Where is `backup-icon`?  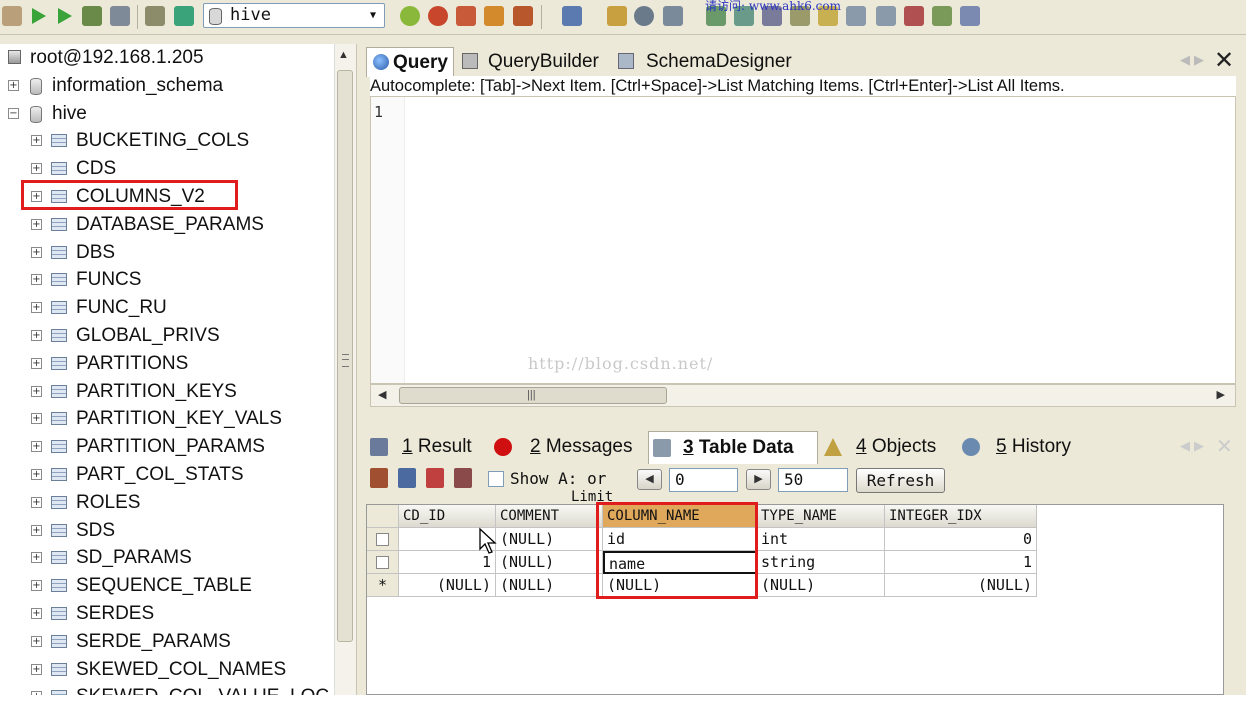 backup-icon is located at coordinates (494, 16).